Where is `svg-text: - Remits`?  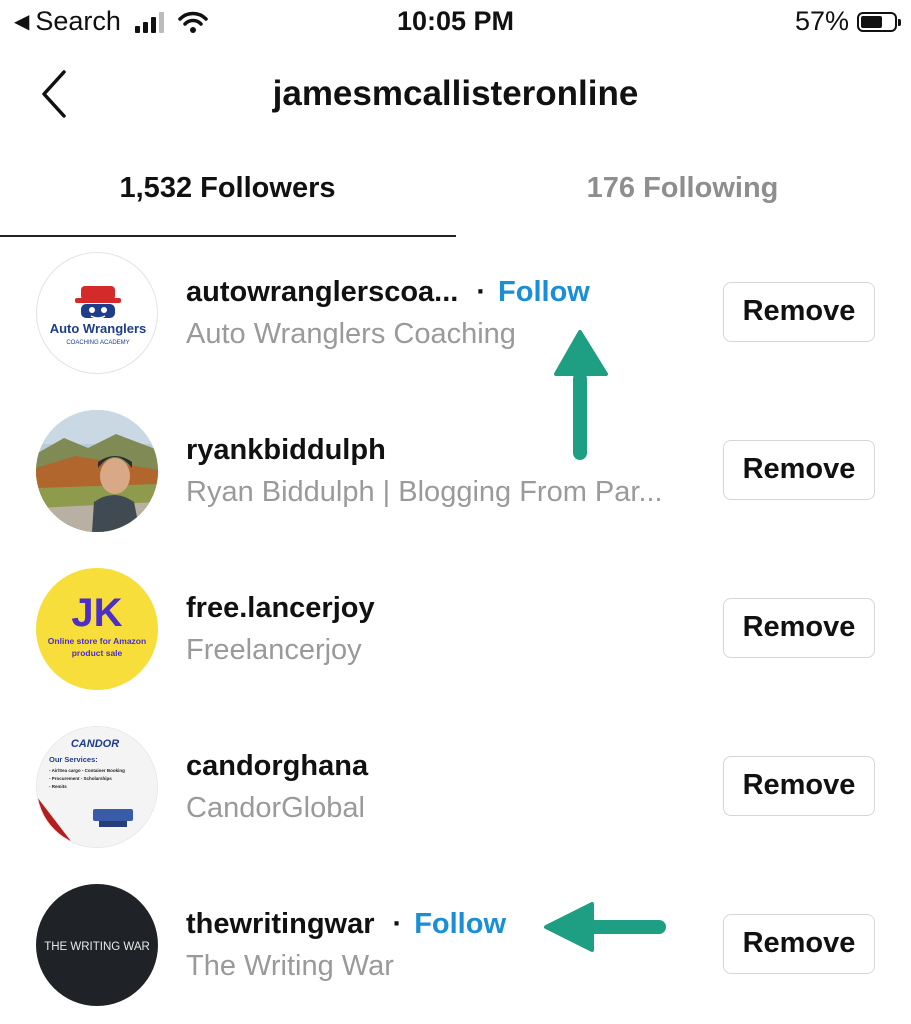 svg-text: - Remits is located at coordinates (58, 786).